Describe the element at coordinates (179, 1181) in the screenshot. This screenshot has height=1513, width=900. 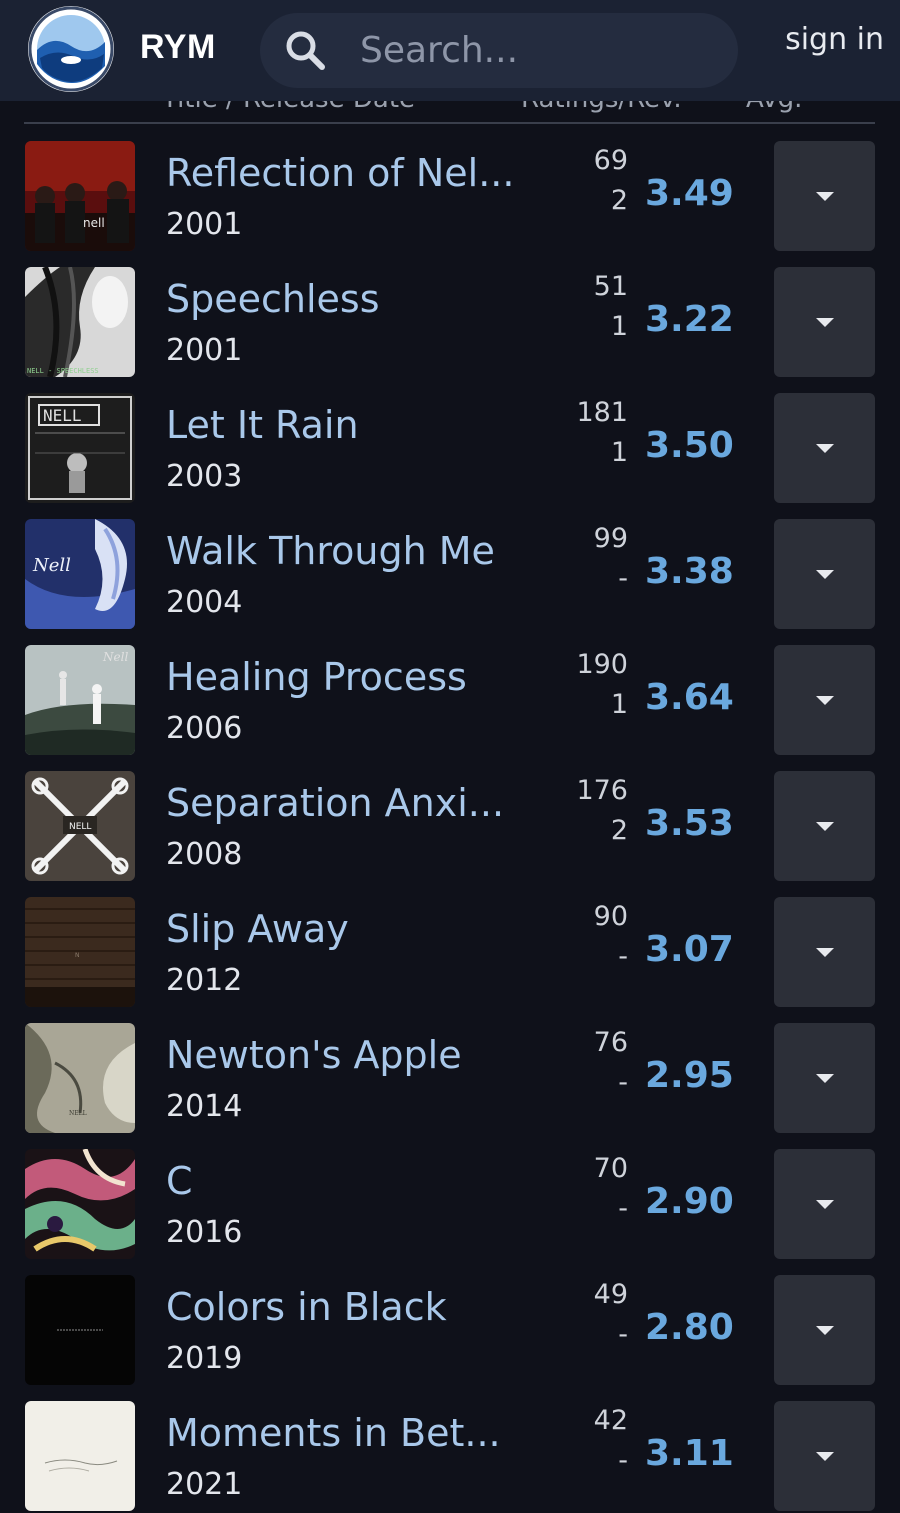
I see `release-title: C` at that location.